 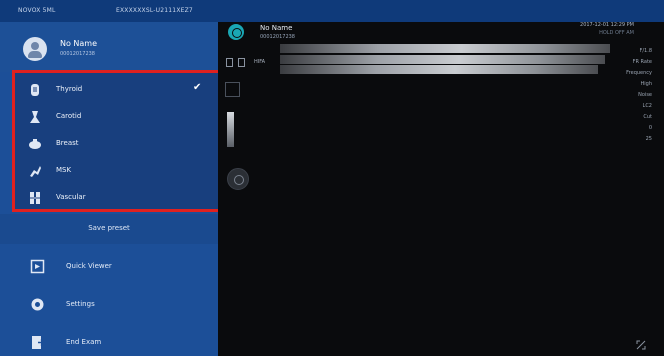 What do you see at coordinates (332, 11) in the screenshot?
I see `top-status-bar: NOVOX 5ML EXXXXXXSL-U2111XEZ7` at bounding box center [332, 11].